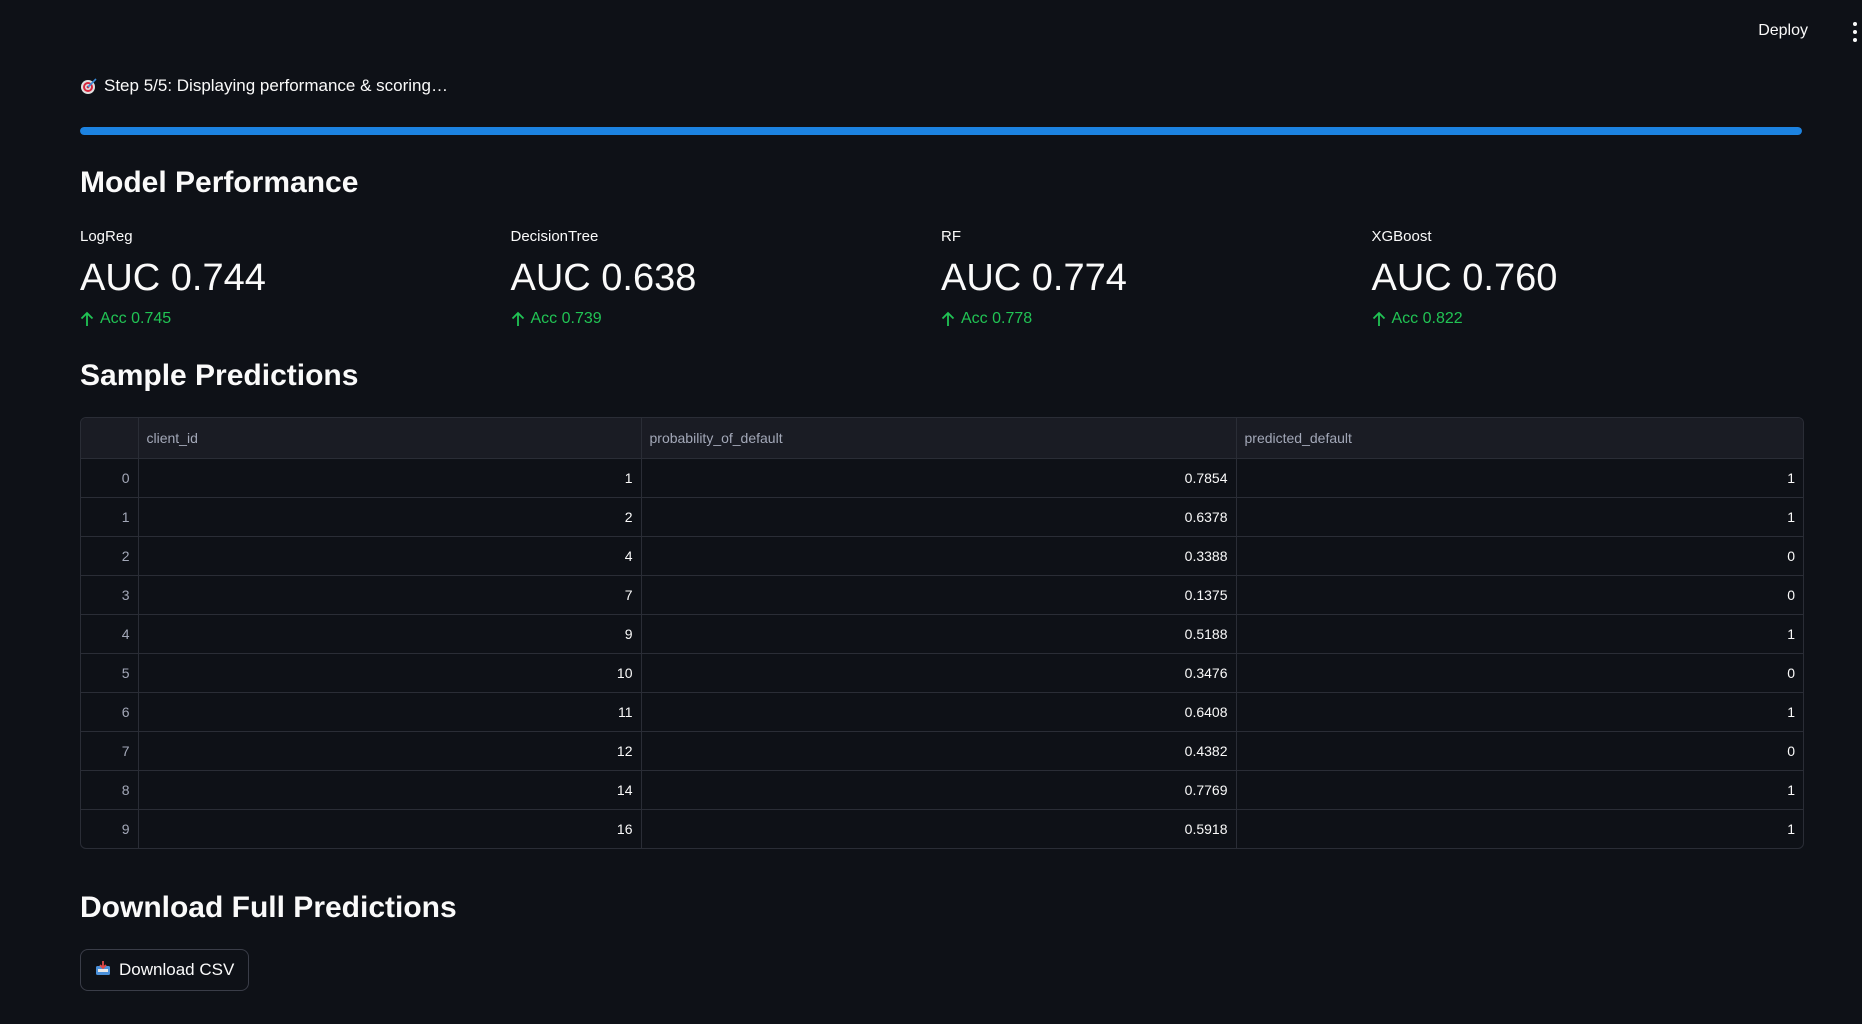 The width and height of the screenshot is (1862, 1024). I want to click on cell-probability: 0.3476, so click(939, 673).